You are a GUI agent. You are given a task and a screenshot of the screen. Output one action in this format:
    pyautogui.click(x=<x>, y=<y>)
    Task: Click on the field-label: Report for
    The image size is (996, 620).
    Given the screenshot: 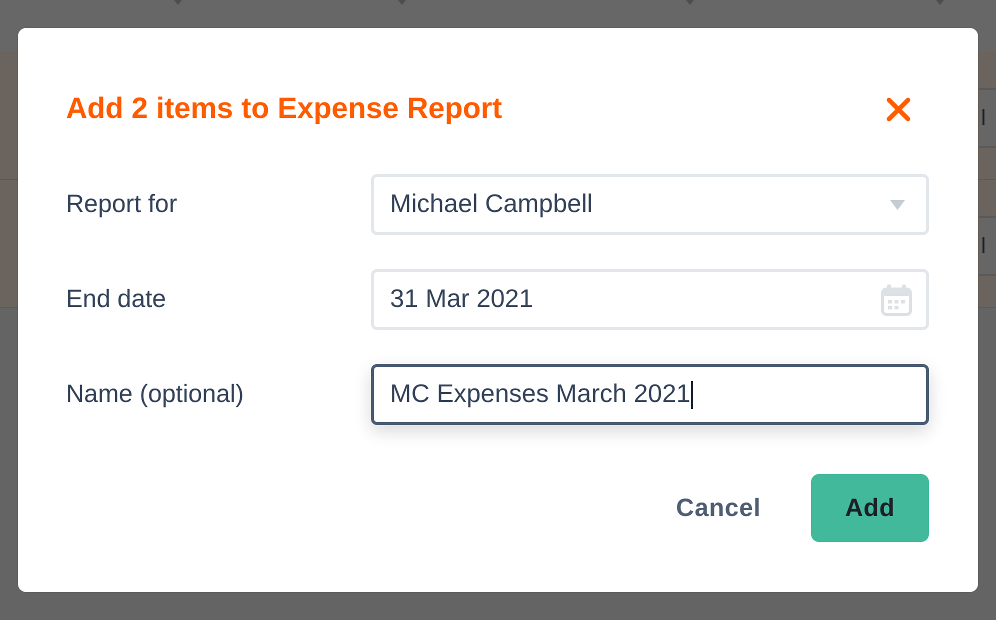 What is the action you would take?
    pyautogui.click(x=122, y=204)
    